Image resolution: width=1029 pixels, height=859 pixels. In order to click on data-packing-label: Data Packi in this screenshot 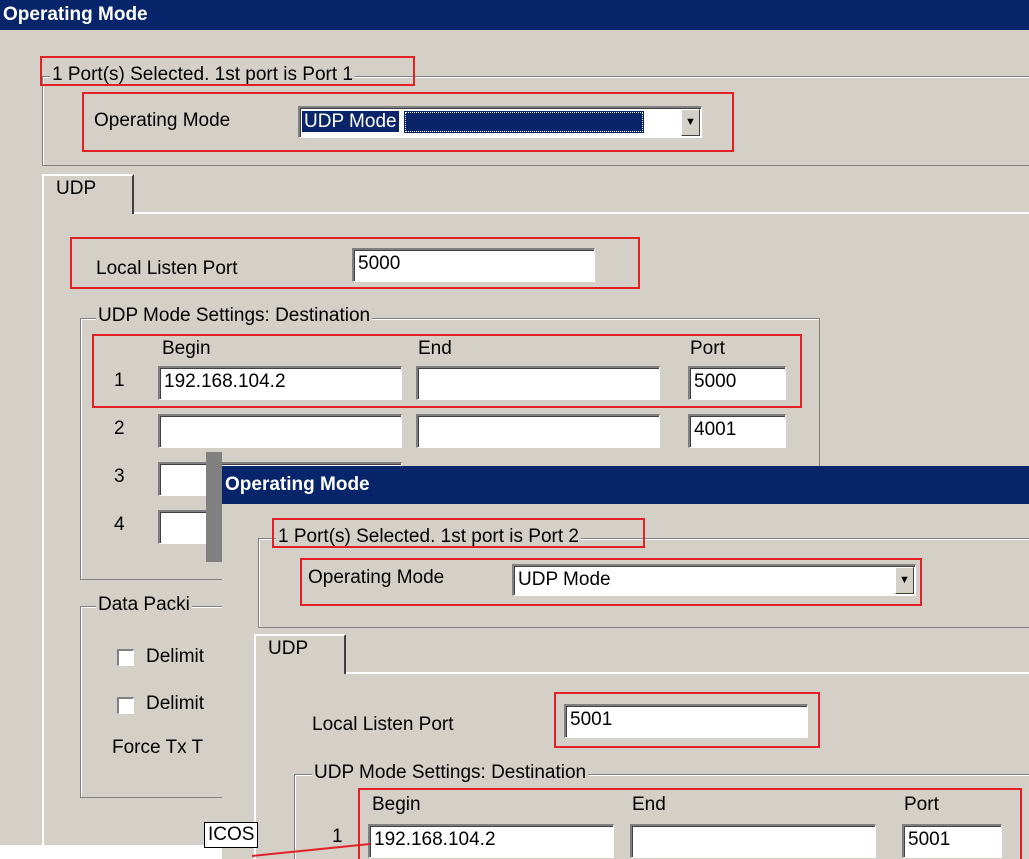, I will do `click(144, 605)`.